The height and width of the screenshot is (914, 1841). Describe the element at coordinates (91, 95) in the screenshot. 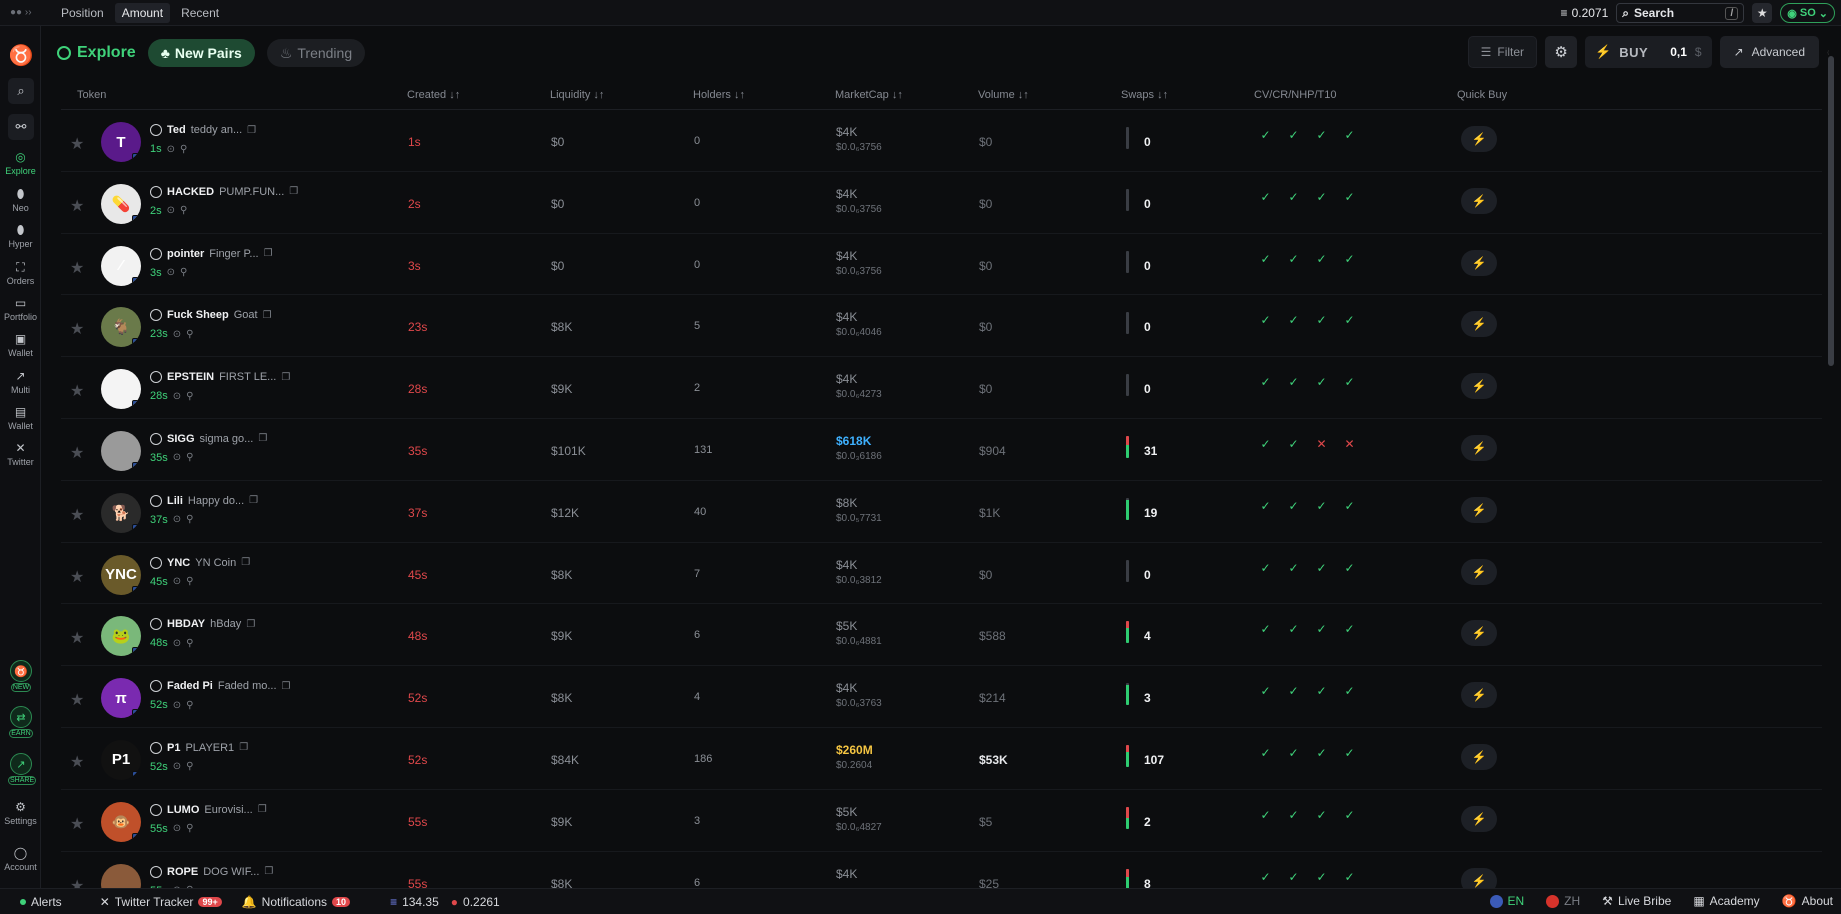

I see `col-token: Token` at that location.